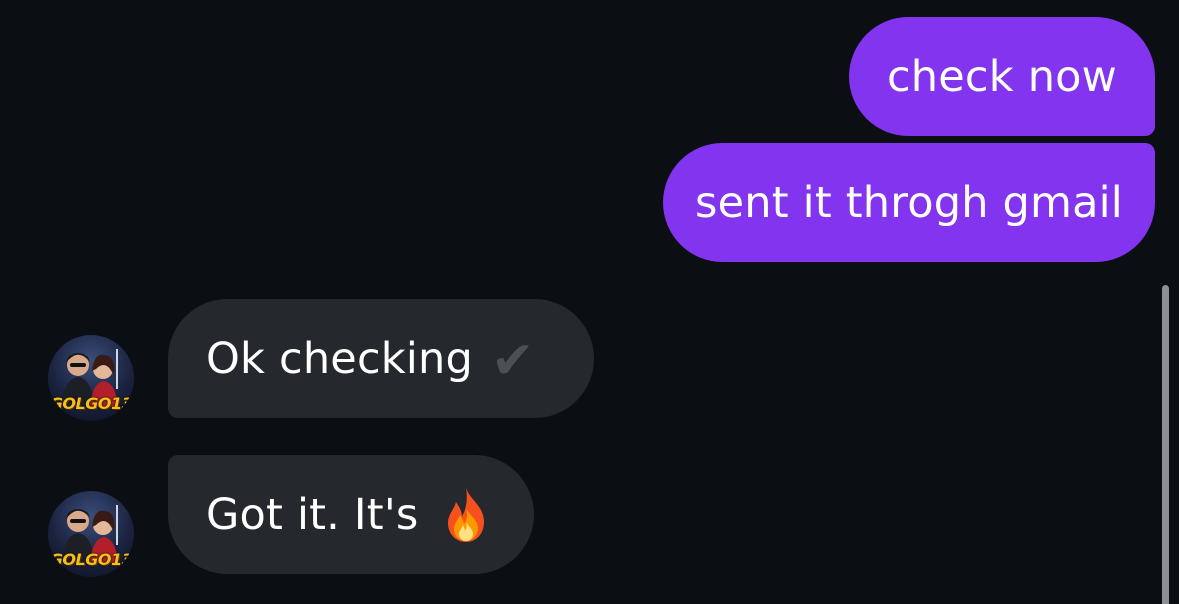 Image resolution: width=1179 pixels, height=604 pixels. What do you see at coordinates (466, 515) in the screenshot?
I see `fire-icon` at bounding box center [466, 515].